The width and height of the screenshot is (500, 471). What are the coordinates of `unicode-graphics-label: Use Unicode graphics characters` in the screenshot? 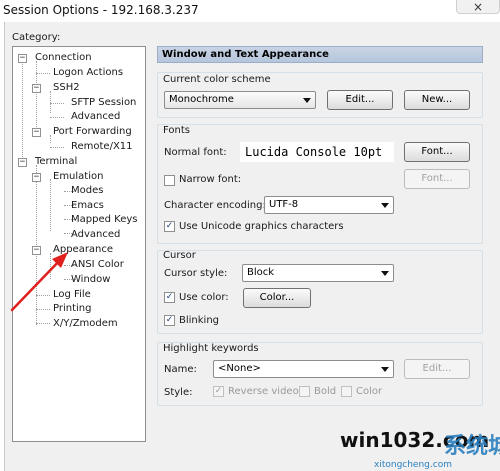 It's located at (261, 226).